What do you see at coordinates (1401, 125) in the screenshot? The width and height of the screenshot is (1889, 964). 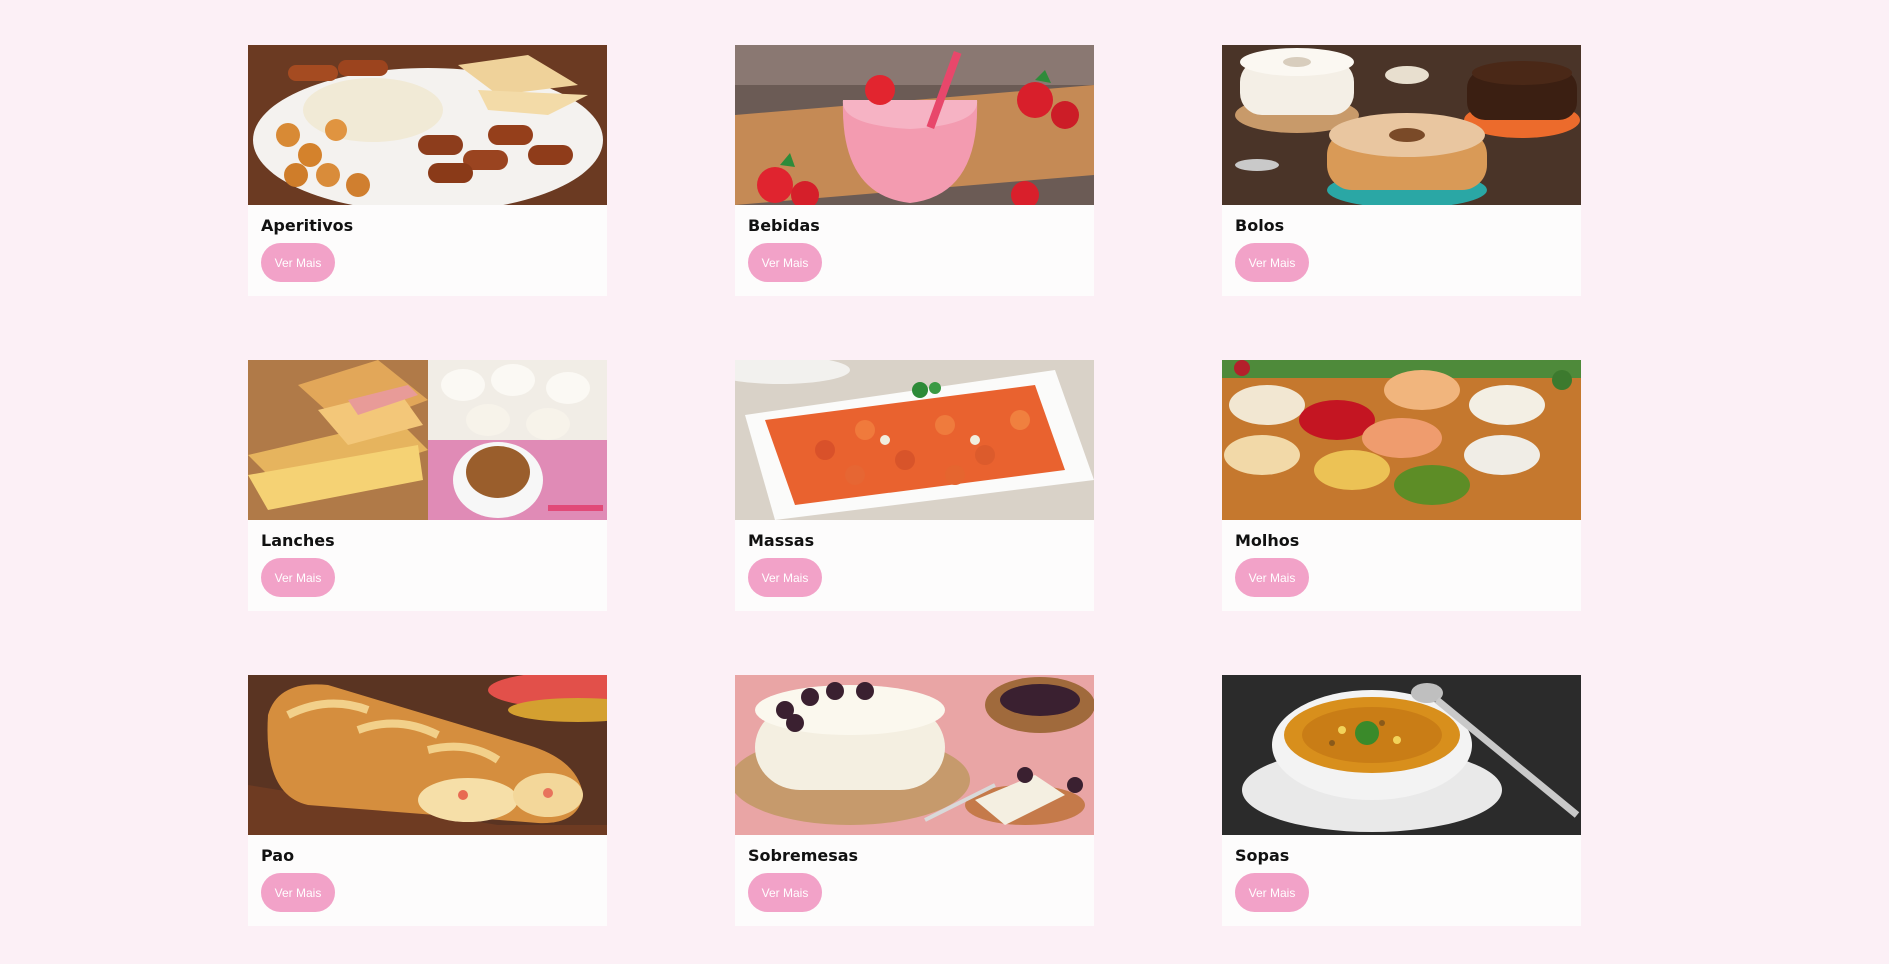 I see `category-image-bolos` at bounding box center [1401, 125].